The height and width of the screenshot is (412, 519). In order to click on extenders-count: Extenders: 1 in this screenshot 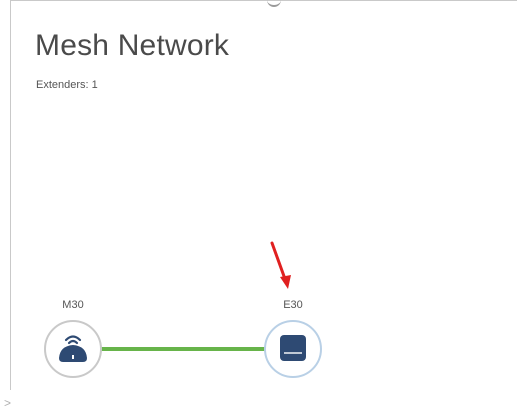, I will do `click(67, 85)`.